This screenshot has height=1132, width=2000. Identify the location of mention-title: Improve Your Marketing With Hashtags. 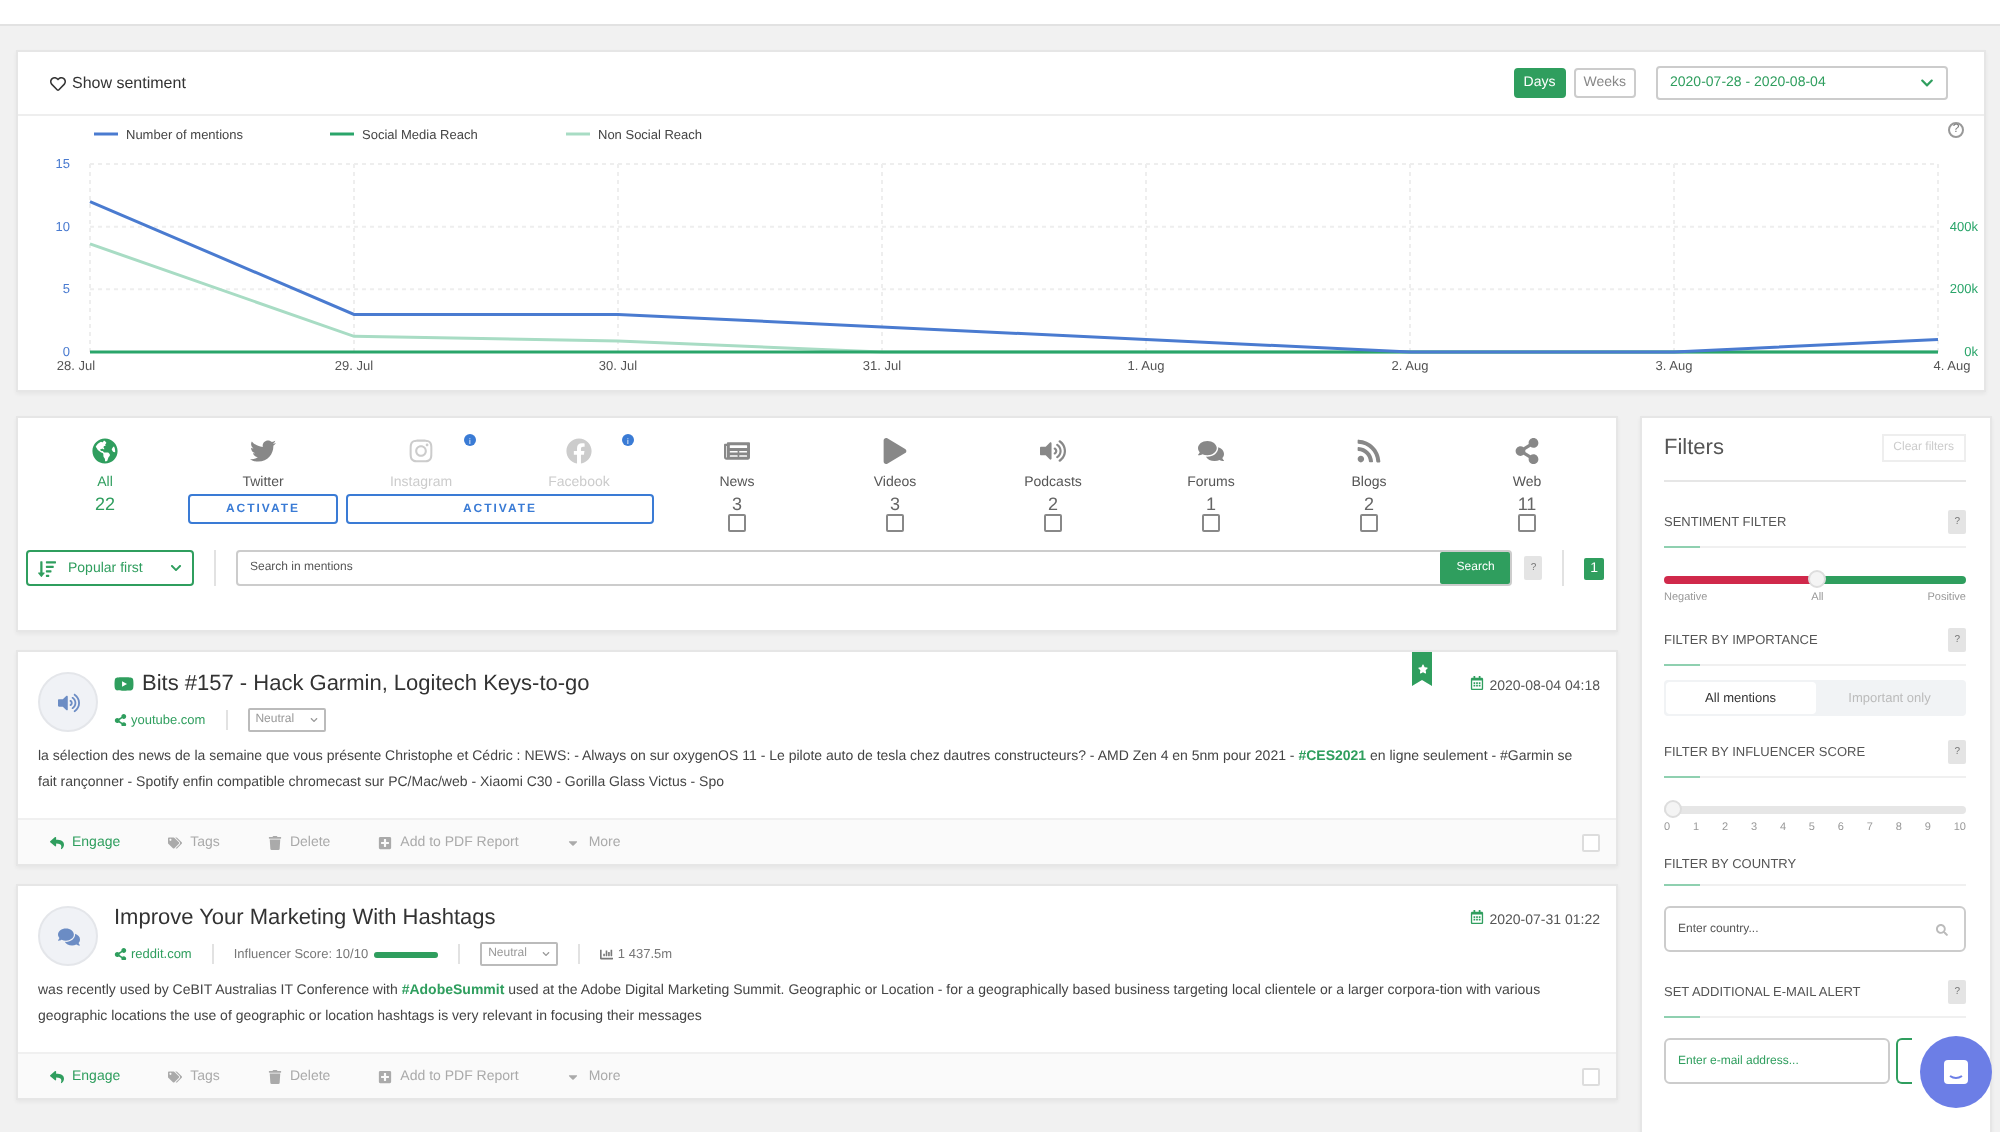
(305, 918).